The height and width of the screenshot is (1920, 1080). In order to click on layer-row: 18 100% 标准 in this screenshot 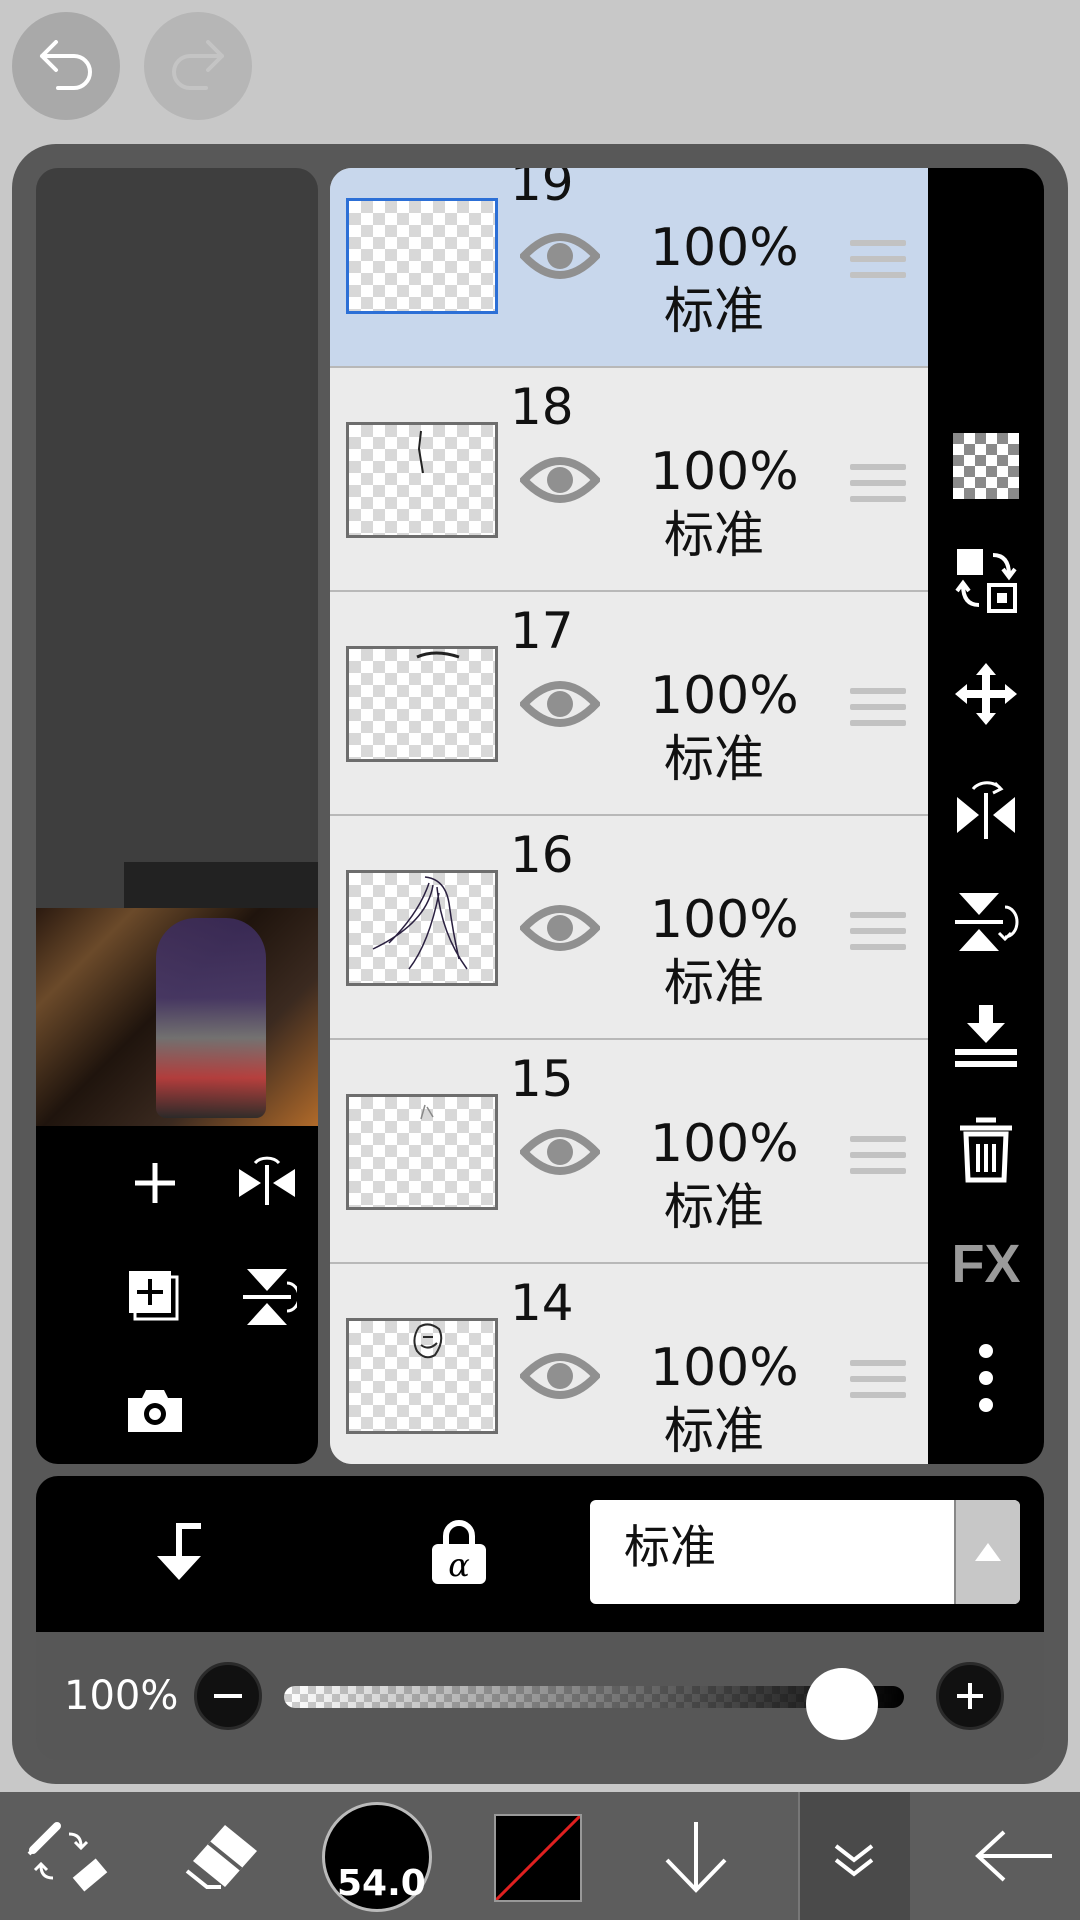, I will do `click(629, 480)`.